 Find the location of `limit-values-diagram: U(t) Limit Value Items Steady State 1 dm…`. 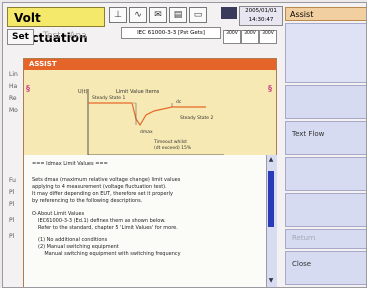

limit-values-diagram: U(t) Limit Value Items Steady State 1 dm… is located at coordinates (151, 122).